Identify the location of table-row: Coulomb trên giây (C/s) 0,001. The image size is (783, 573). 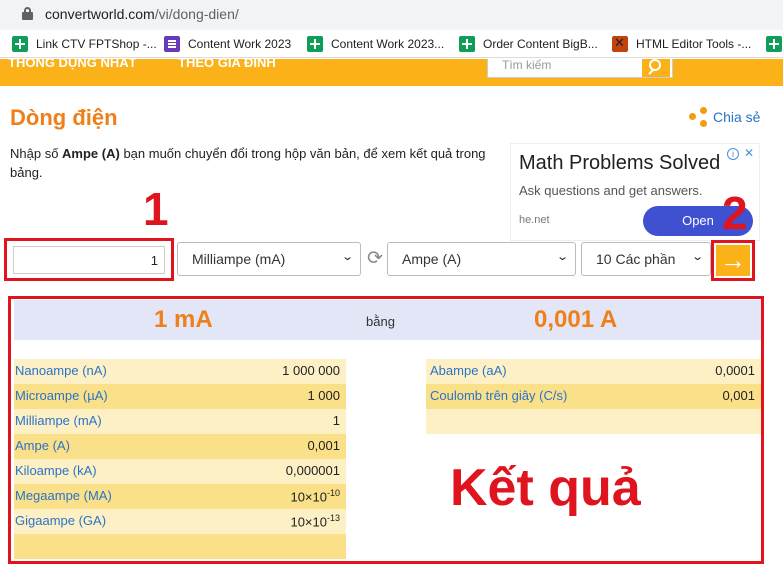
(593, 396).